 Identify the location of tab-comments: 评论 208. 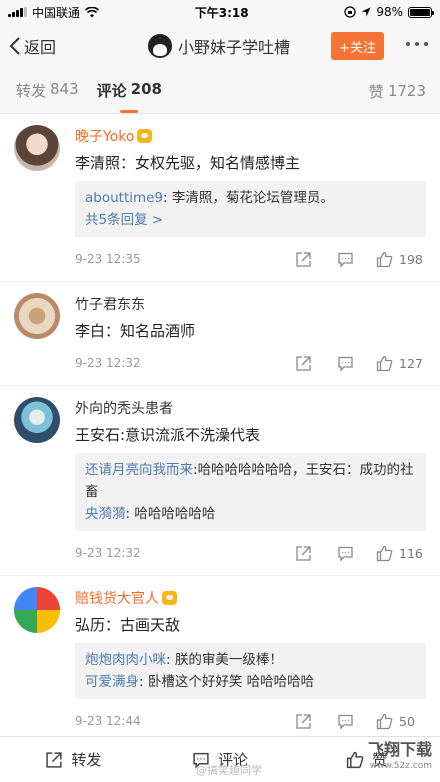
(129, 90).